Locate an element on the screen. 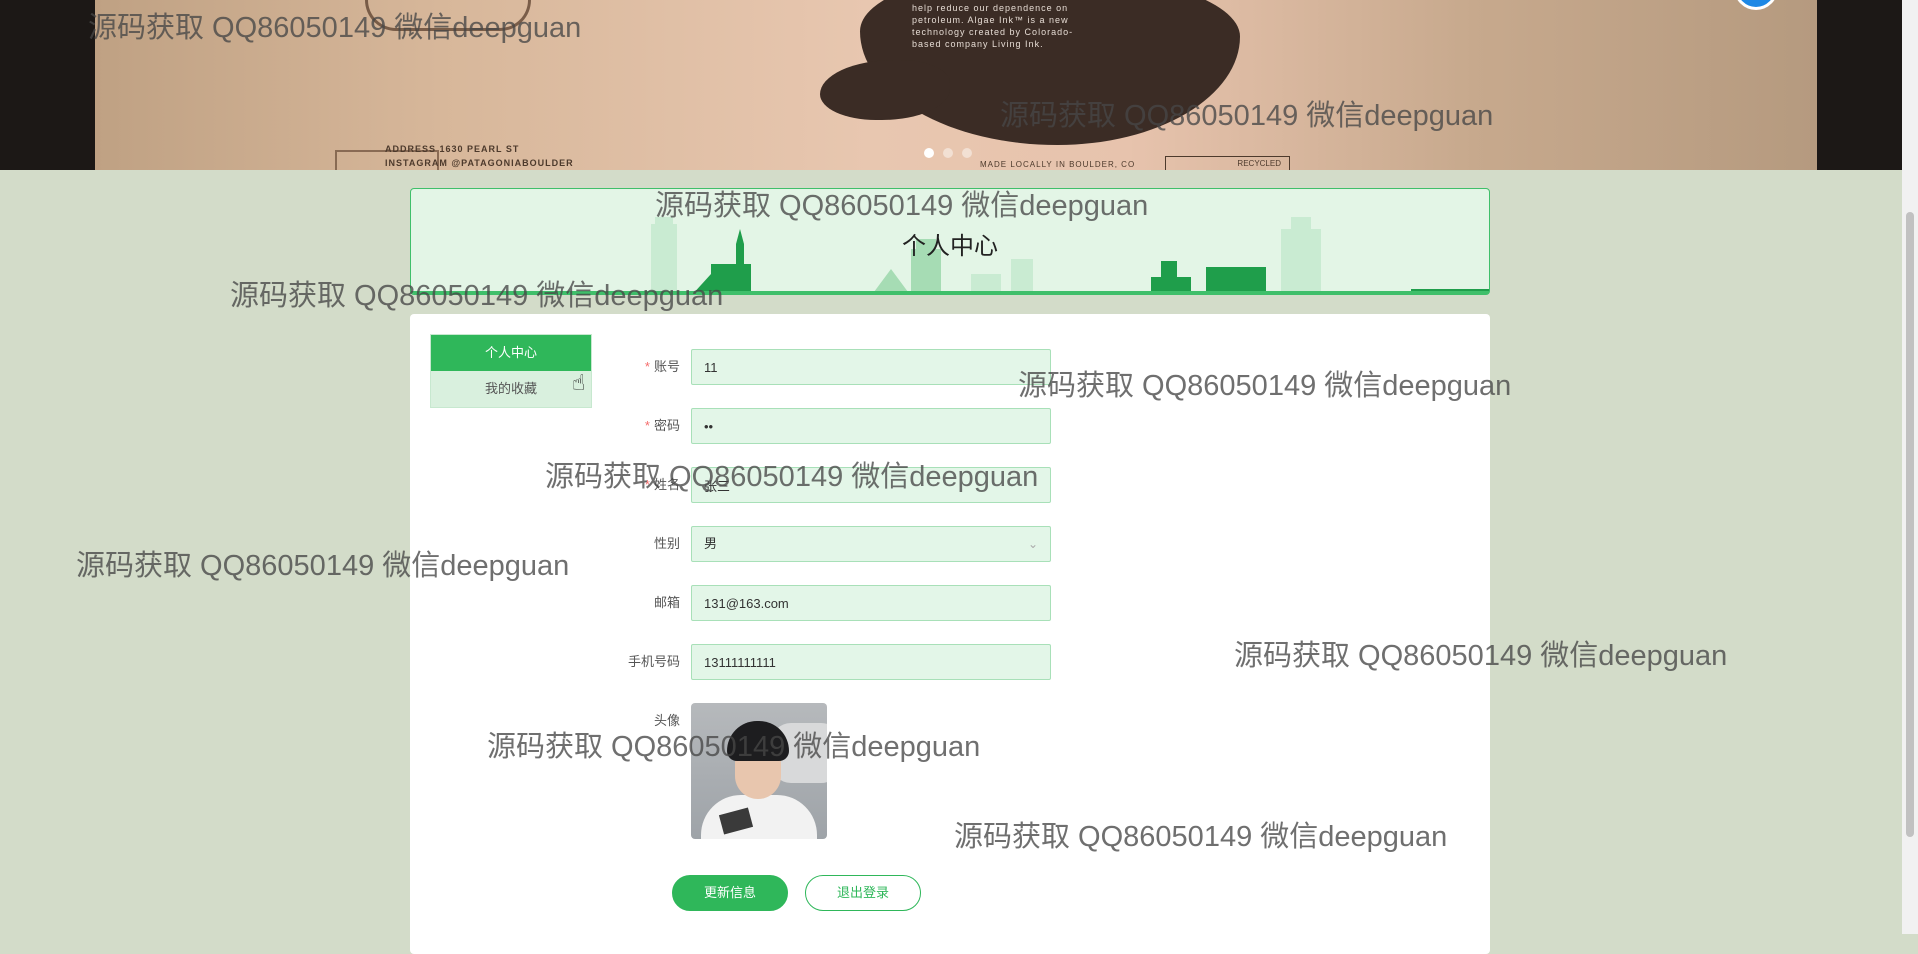 The image size is (1918, 954). avatar-upload is located at coordinates (759, 771).